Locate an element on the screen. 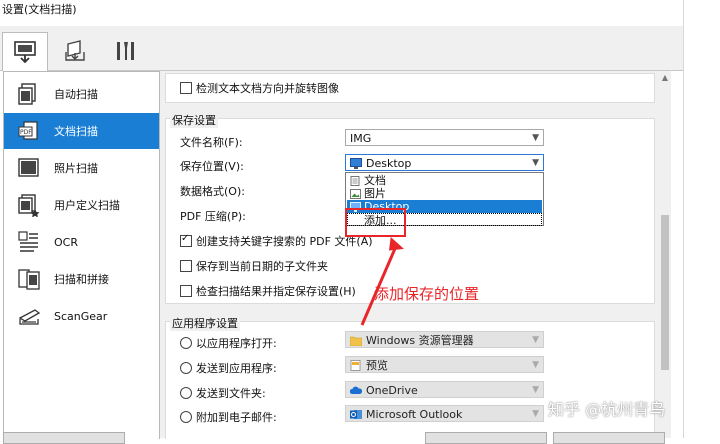 This screenshot has width=720, height=444. scroll-thumb is located at coordinates (665, 292).